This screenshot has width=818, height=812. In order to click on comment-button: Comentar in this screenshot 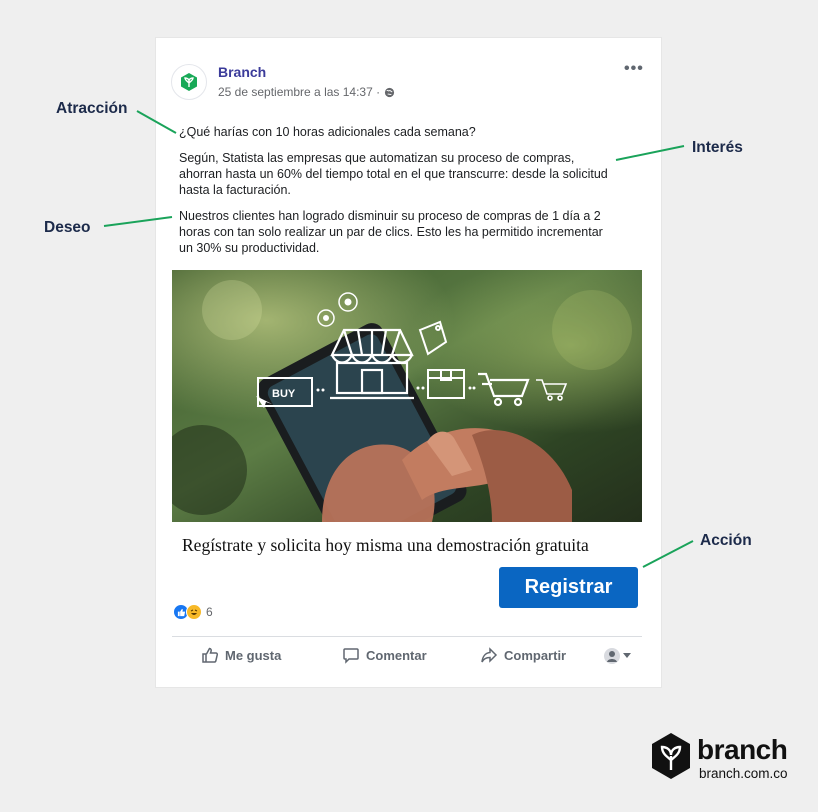, I will do `click(384, 655)`.